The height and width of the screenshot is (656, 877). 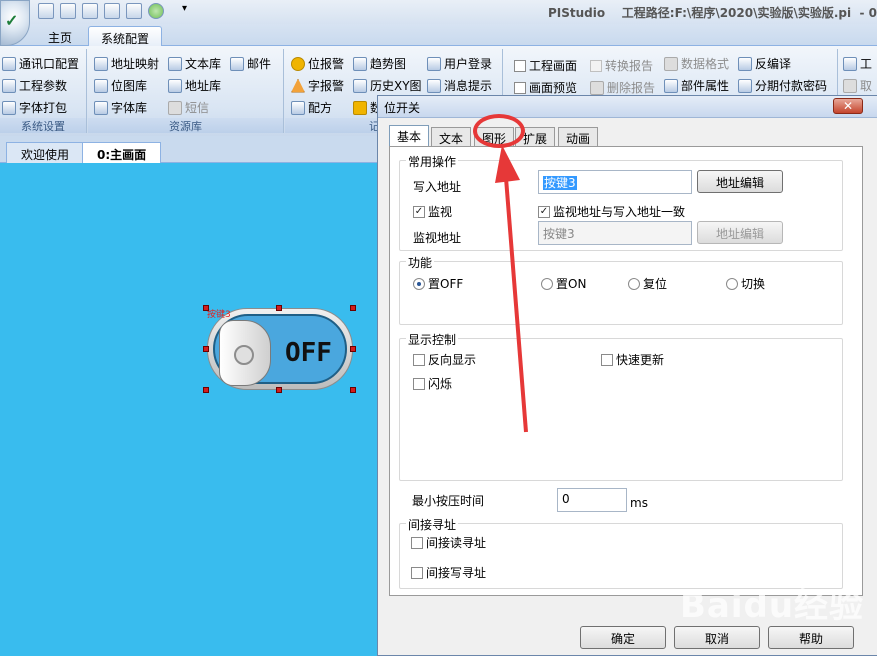 I want to click on watermark: Baidu经验, so click(x=772, y=606).